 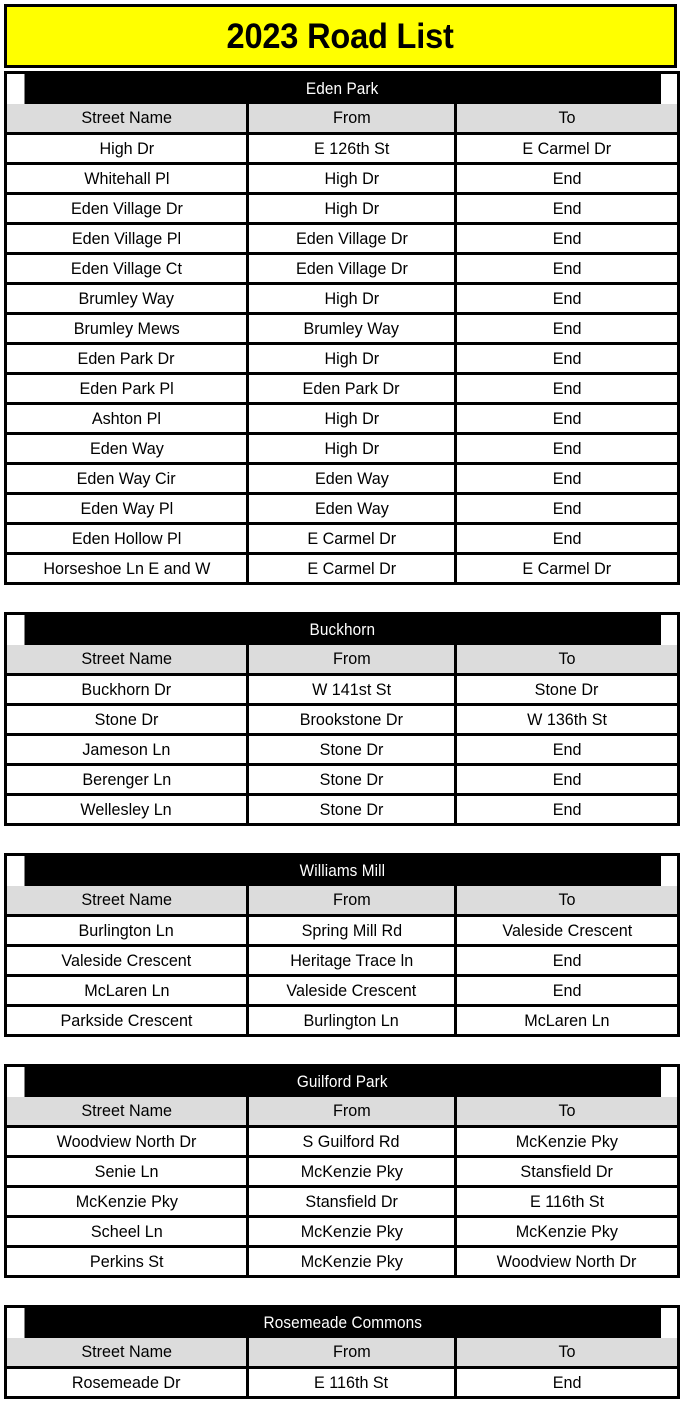 What do you see at coordinates (351, 809) in the screenshot?
I see `from-cell: Stone Dr` at bounding box center [351, 809].